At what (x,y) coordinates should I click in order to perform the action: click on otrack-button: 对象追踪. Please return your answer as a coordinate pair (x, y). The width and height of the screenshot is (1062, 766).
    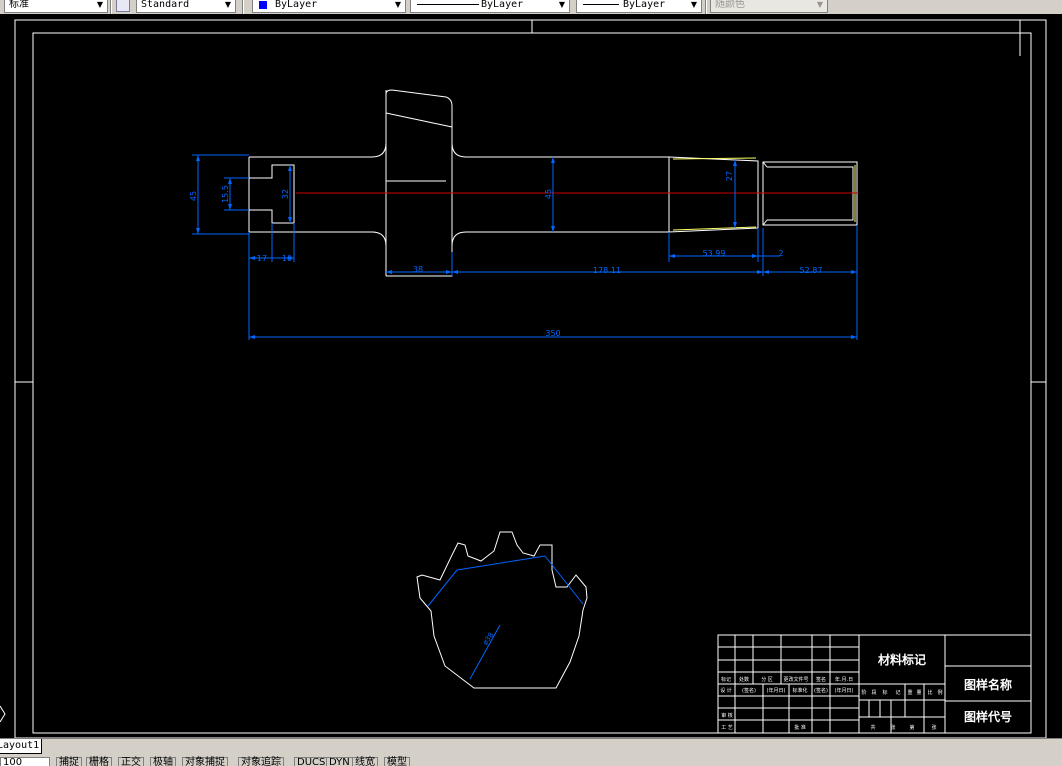
    Looking at the image, I should click on (261, 761).